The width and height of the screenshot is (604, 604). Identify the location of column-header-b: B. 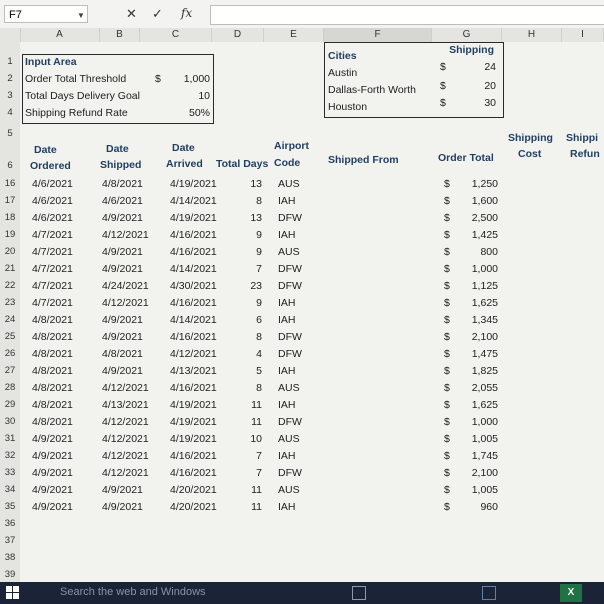
(120, 35).